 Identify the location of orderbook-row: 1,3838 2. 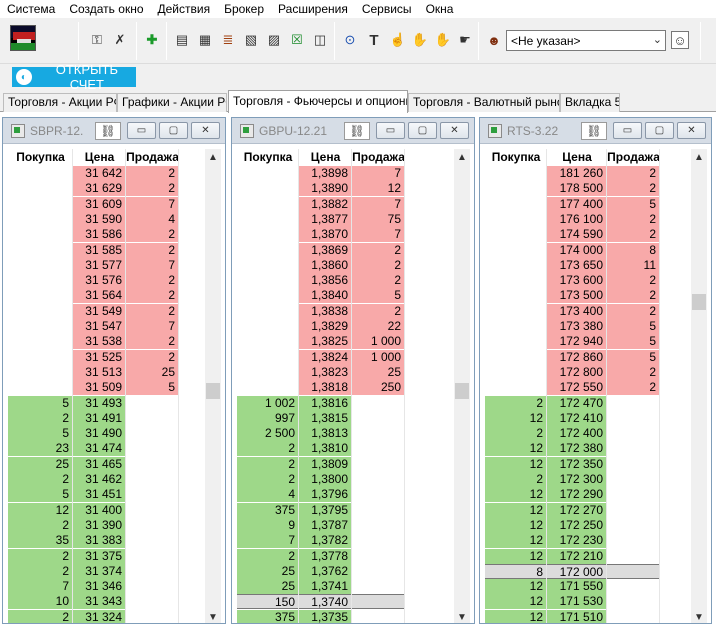
(321, 311).